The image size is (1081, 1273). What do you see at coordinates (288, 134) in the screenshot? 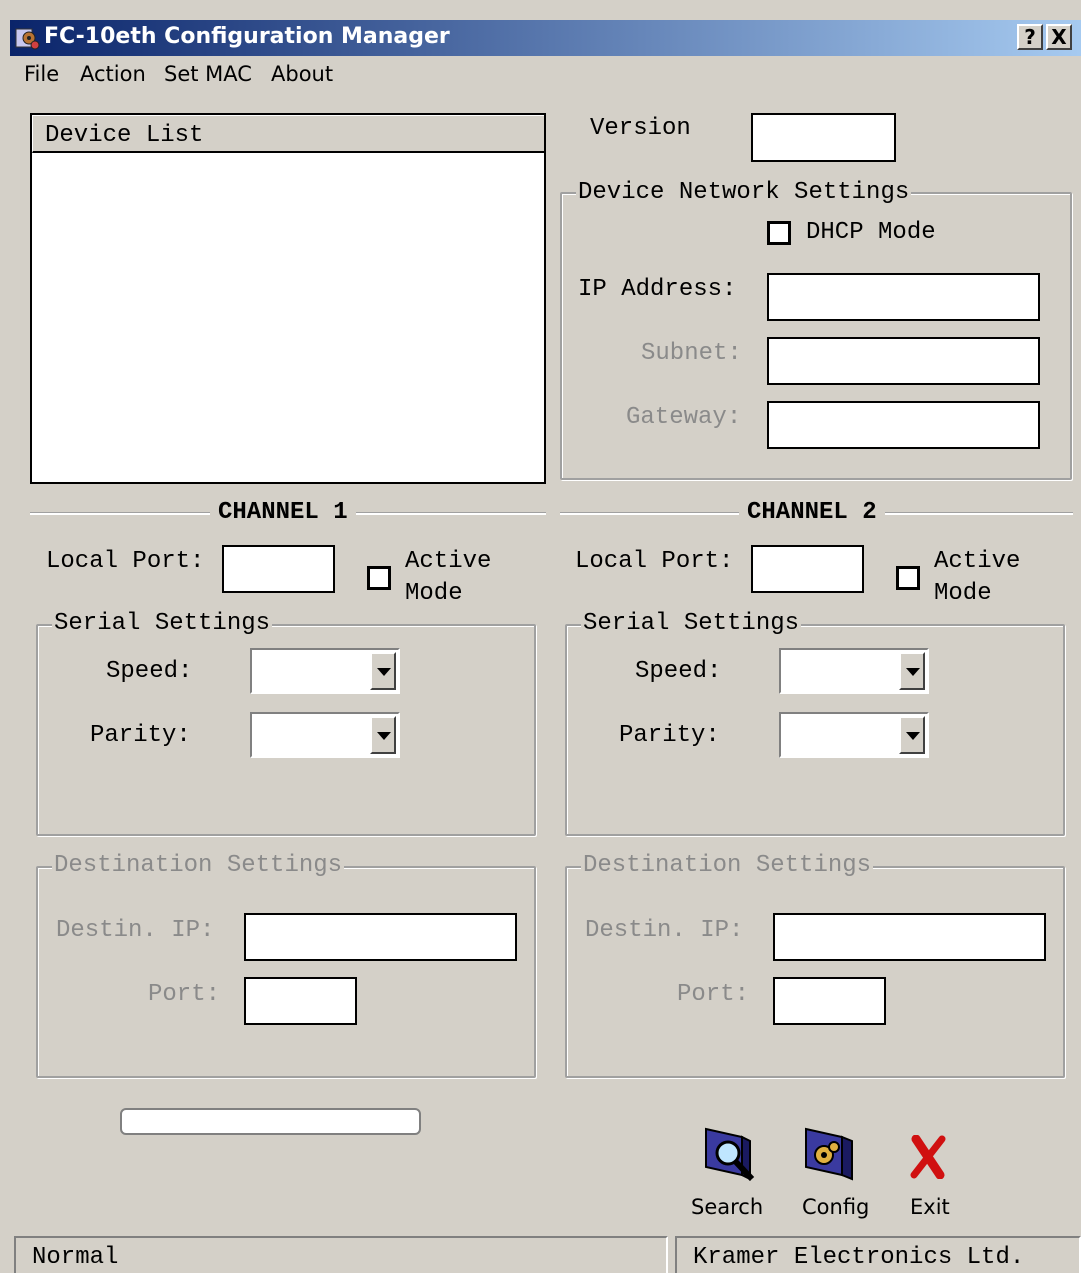
I see `device-list-header: Device List` at bounding box center [288, 134].